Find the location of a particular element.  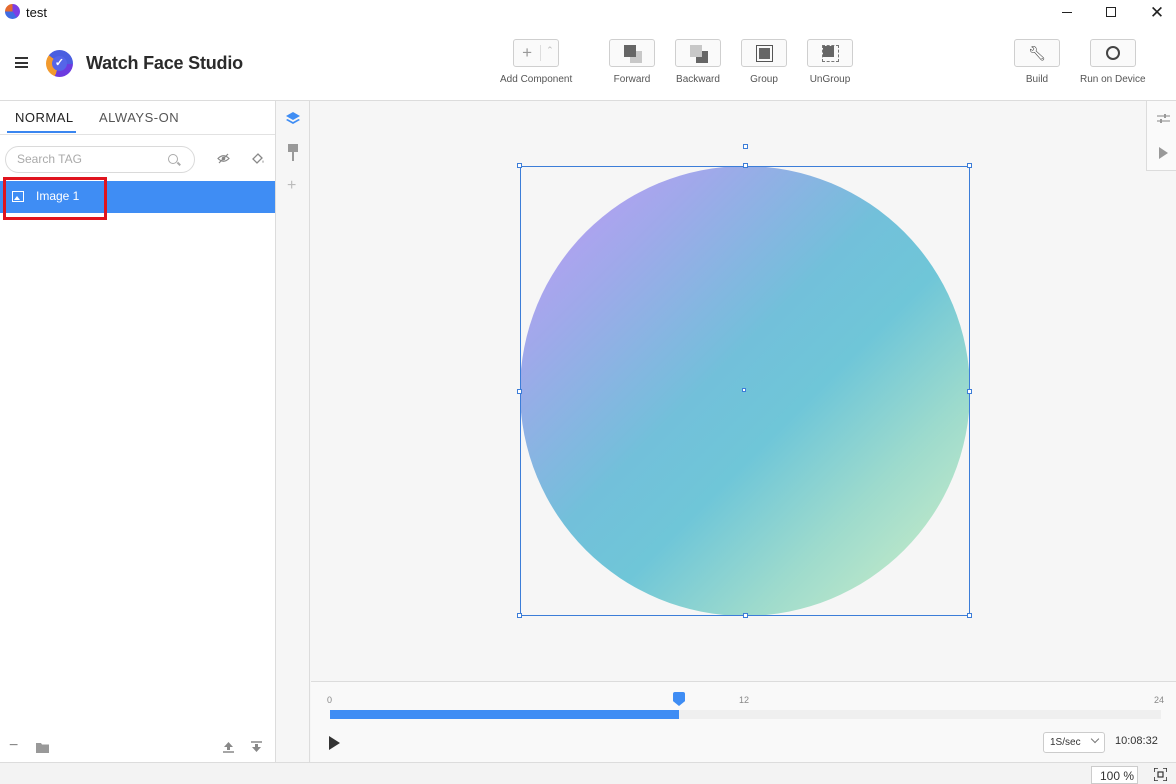

plus-icon: + ⌃ is located at coordinates (536, 53).